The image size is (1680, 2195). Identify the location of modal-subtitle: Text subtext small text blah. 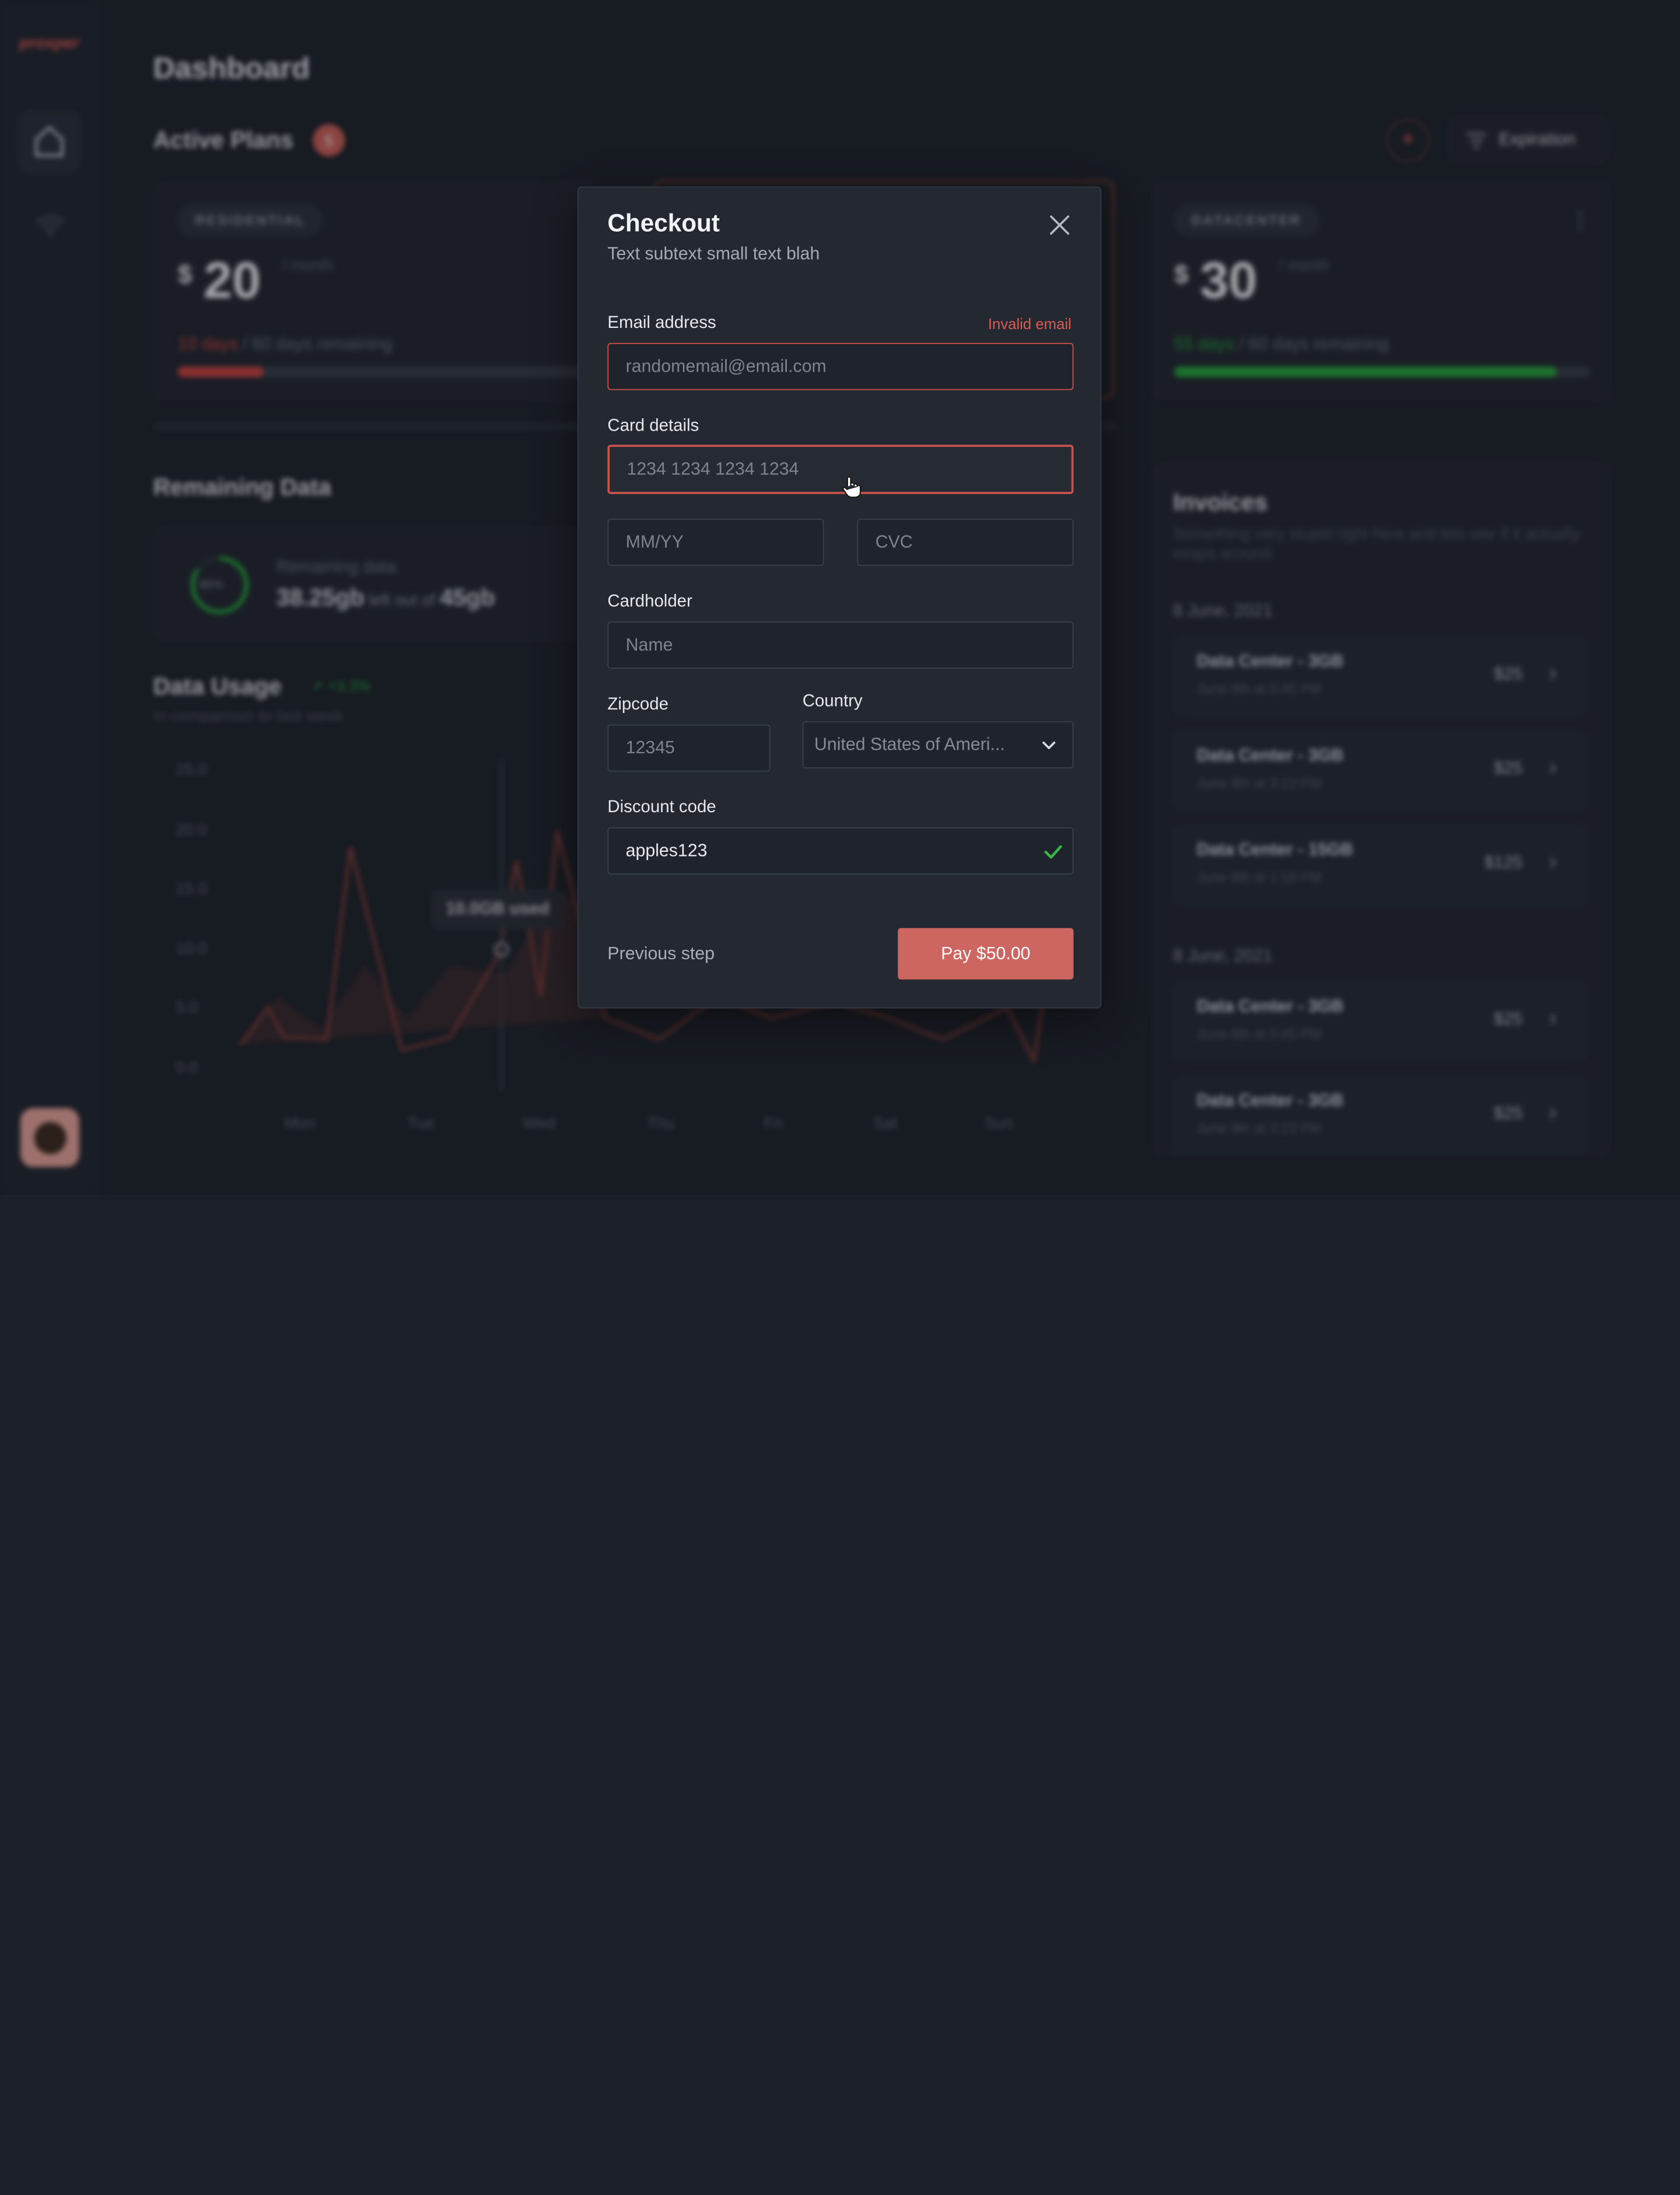
(713, 254).